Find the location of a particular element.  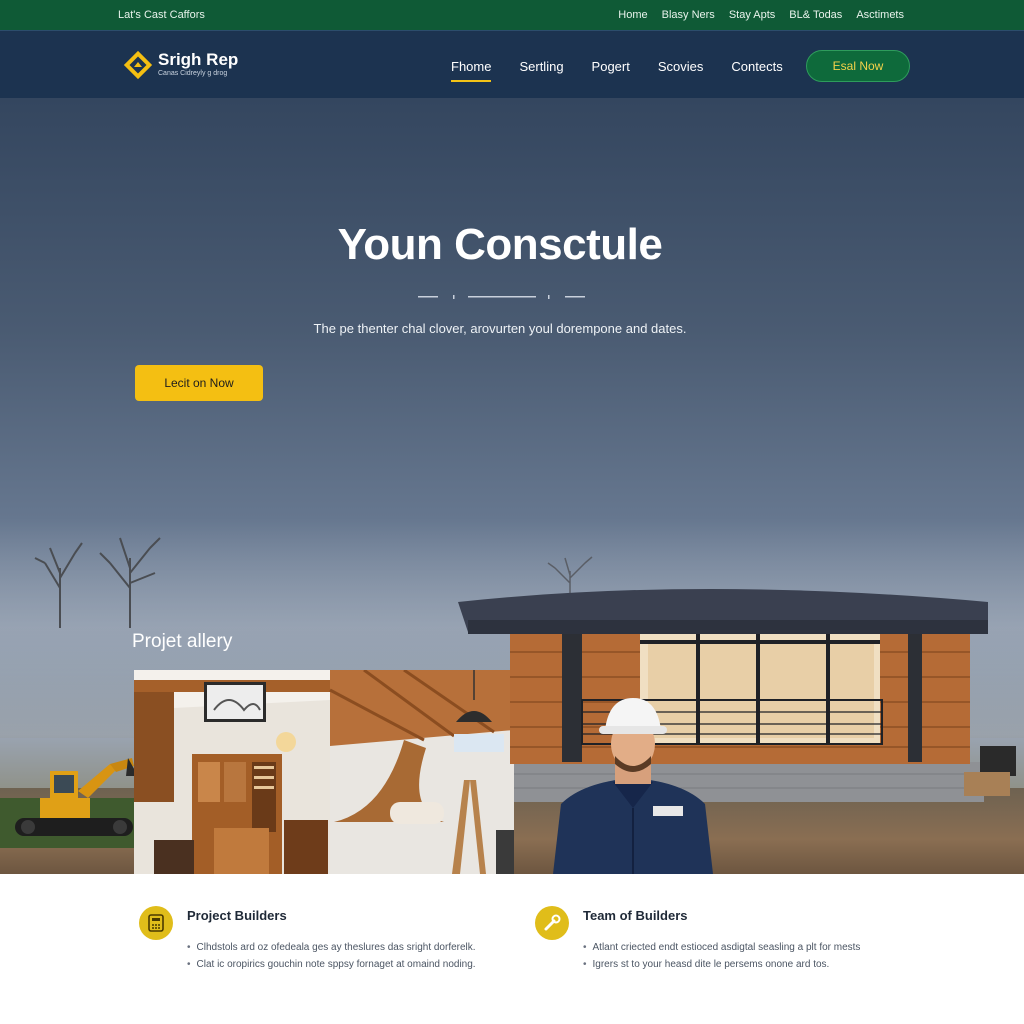

diamond-logo-icon is located at coordinates (137, 64).